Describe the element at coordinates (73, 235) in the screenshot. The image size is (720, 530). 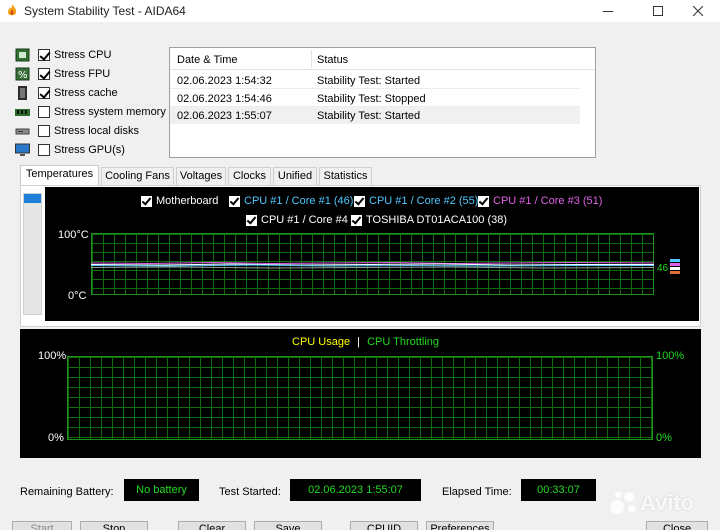
I see `temp-axis-max: 100°C` at that location.